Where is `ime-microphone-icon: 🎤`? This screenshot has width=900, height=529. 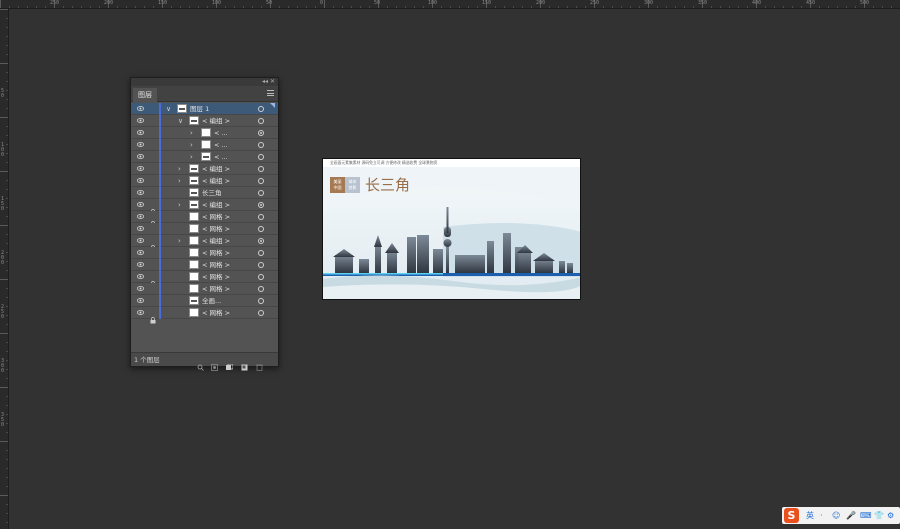 ime-microphone-icon: 🎤 is located at coordinates (851, 515).